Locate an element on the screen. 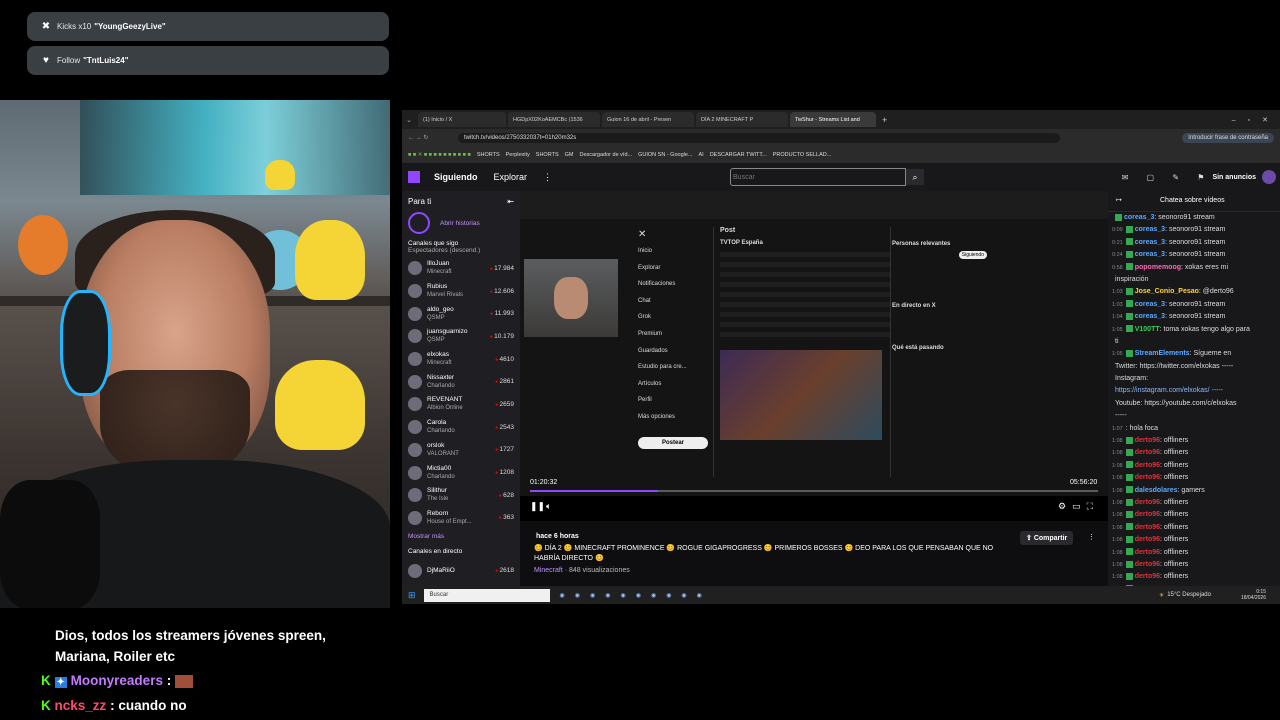 The width and height of the screenshot is (1280, 720). expand-icon: ↦ is located at coordinates (1119, 201).